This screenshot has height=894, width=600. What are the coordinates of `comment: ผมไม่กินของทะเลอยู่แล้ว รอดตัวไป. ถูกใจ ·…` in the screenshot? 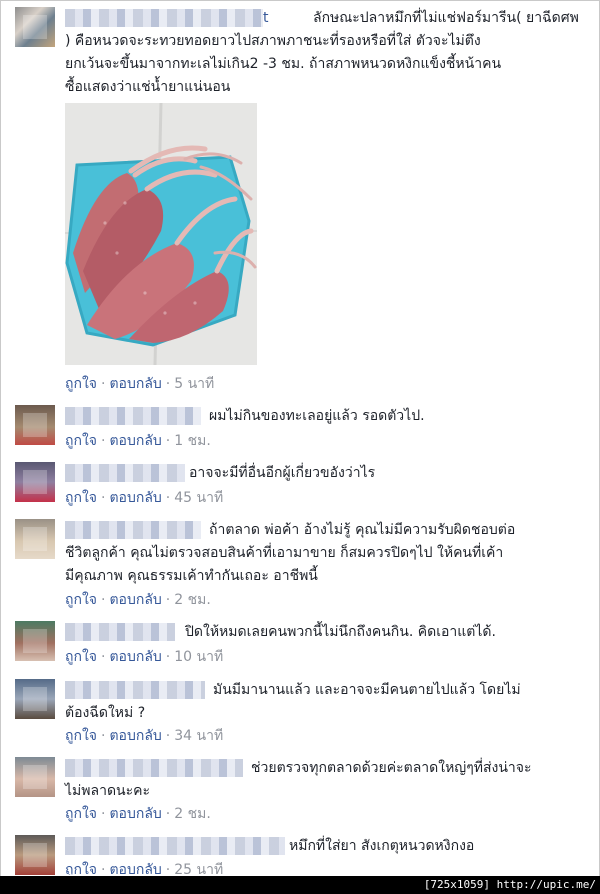 It's located at (303, 431).